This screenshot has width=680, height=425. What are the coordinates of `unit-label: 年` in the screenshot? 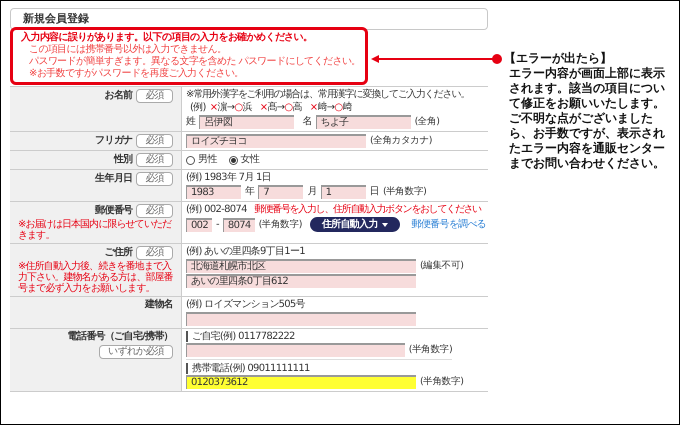 It's located at (249, 192).